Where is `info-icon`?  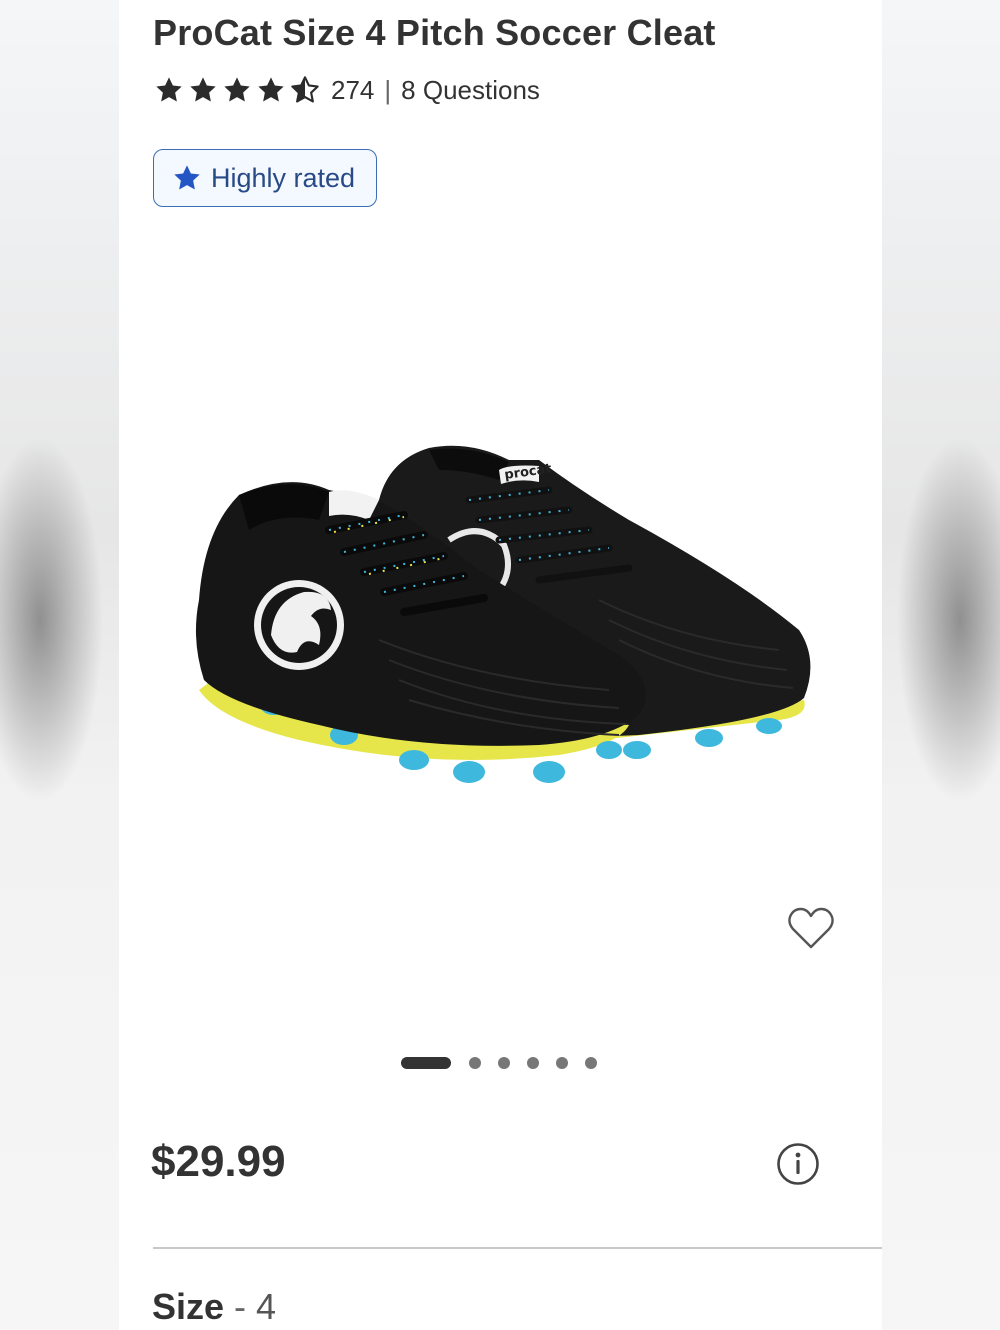
info-icon is located at coordinates (798, 1164).